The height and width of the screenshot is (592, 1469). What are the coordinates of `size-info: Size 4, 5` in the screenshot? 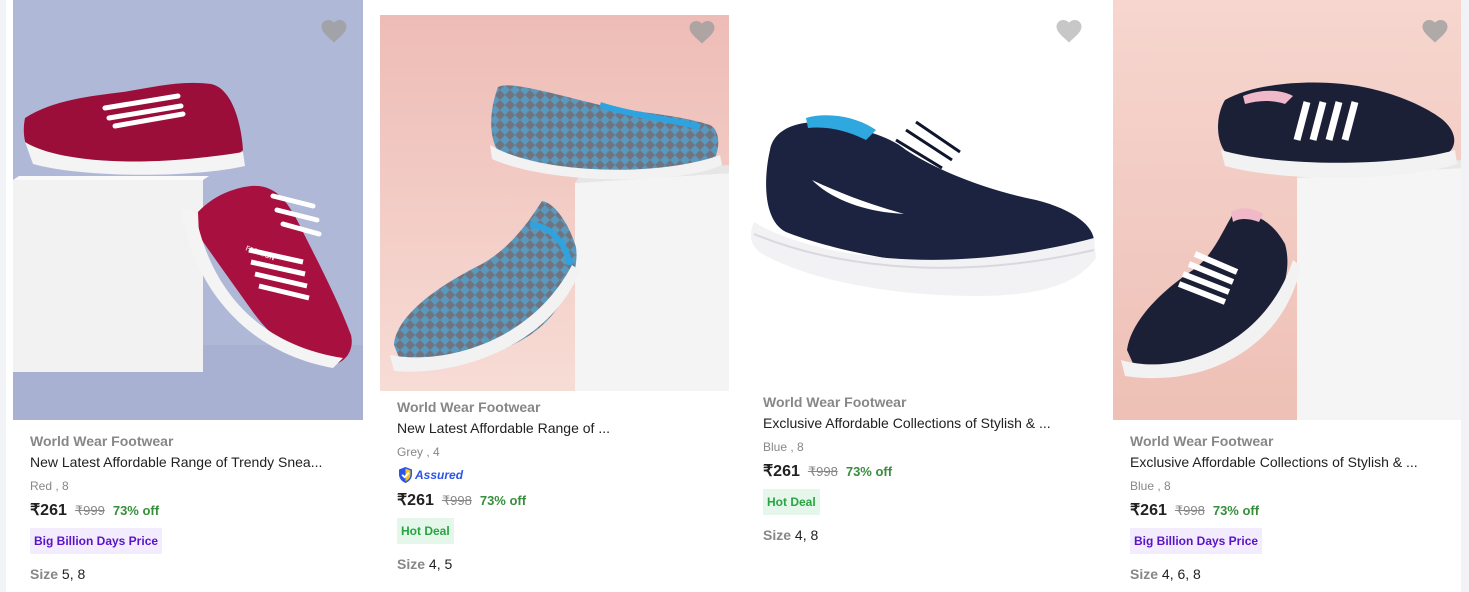 It's located at (558, 564).